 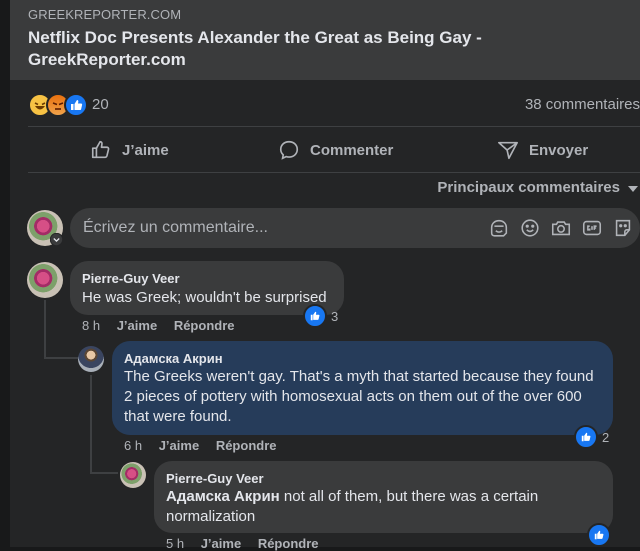 I want to click on like-button: J’aime, so click(x=129, y=150).